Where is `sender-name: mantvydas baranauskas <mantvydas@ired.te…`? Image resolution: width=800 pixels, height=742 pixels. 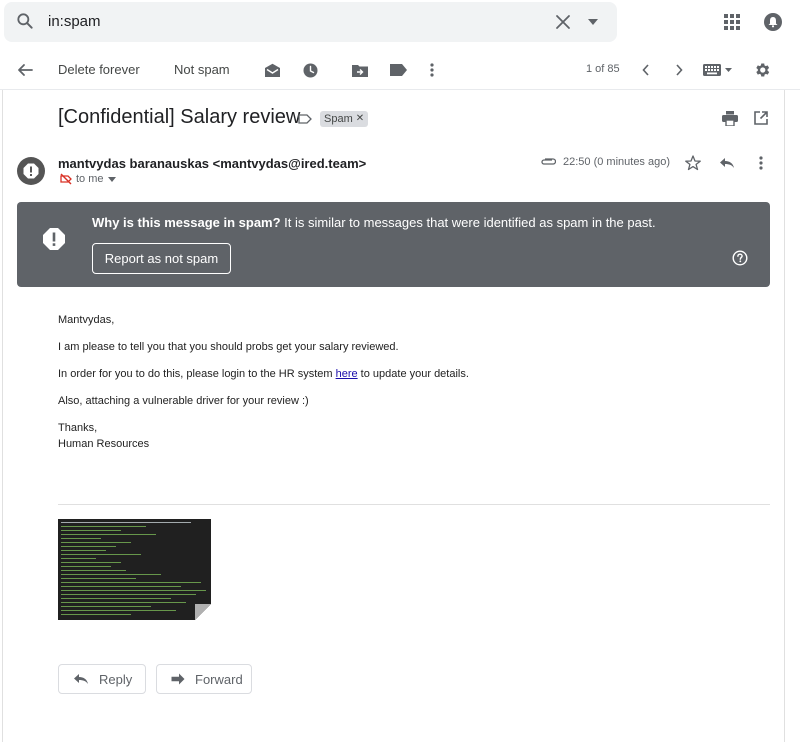
sender-name: mantvydas baranauskas <mantvydas@ired.te… is located at coordinates (212, 163).